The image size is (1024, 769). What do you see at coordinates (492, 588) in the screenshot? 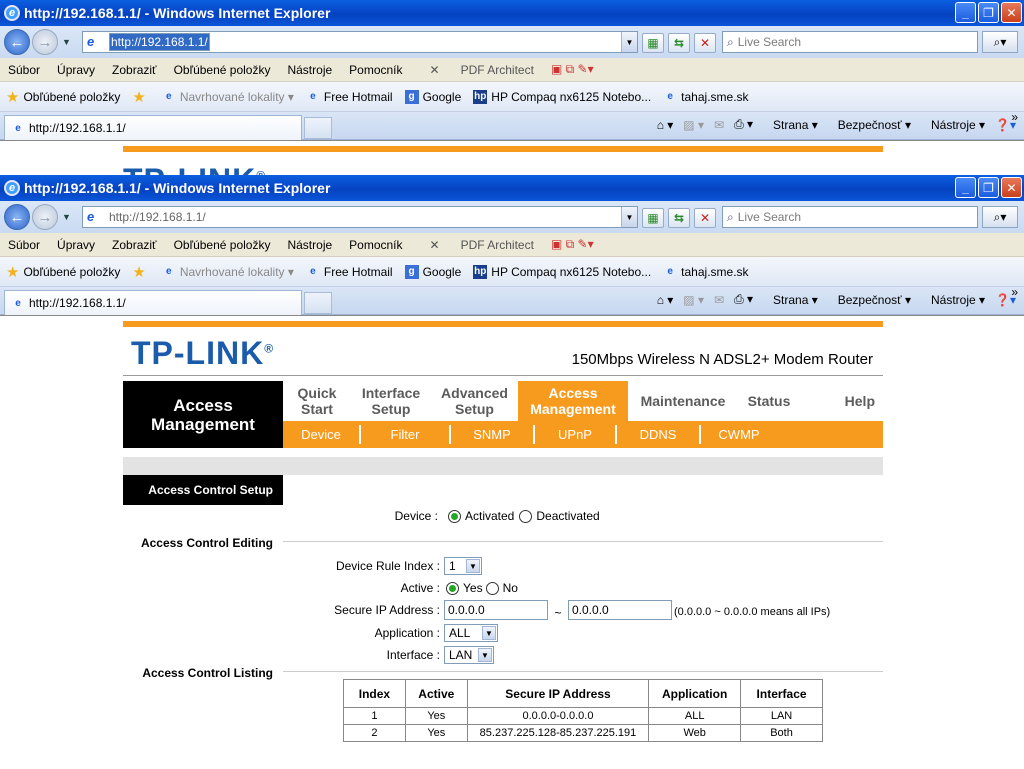
I see `active-no-radio` at bounding box center [492, 588].